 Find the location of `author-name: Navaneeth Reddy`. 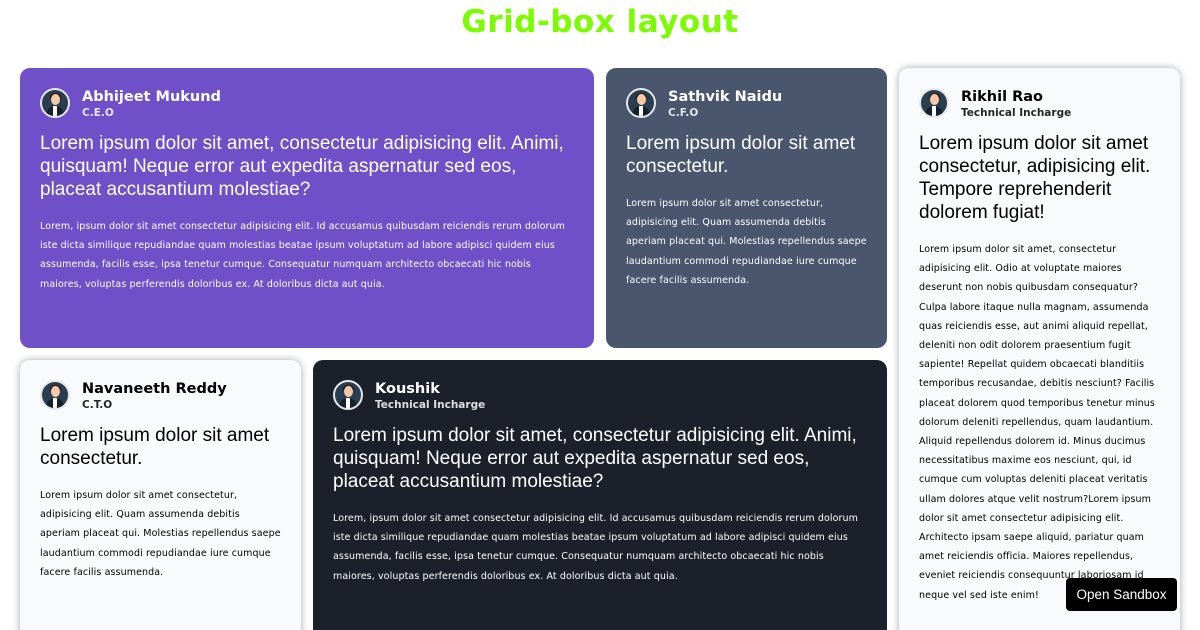

author-name: Navaneeth Reddy is located at coordinates (154, 389).